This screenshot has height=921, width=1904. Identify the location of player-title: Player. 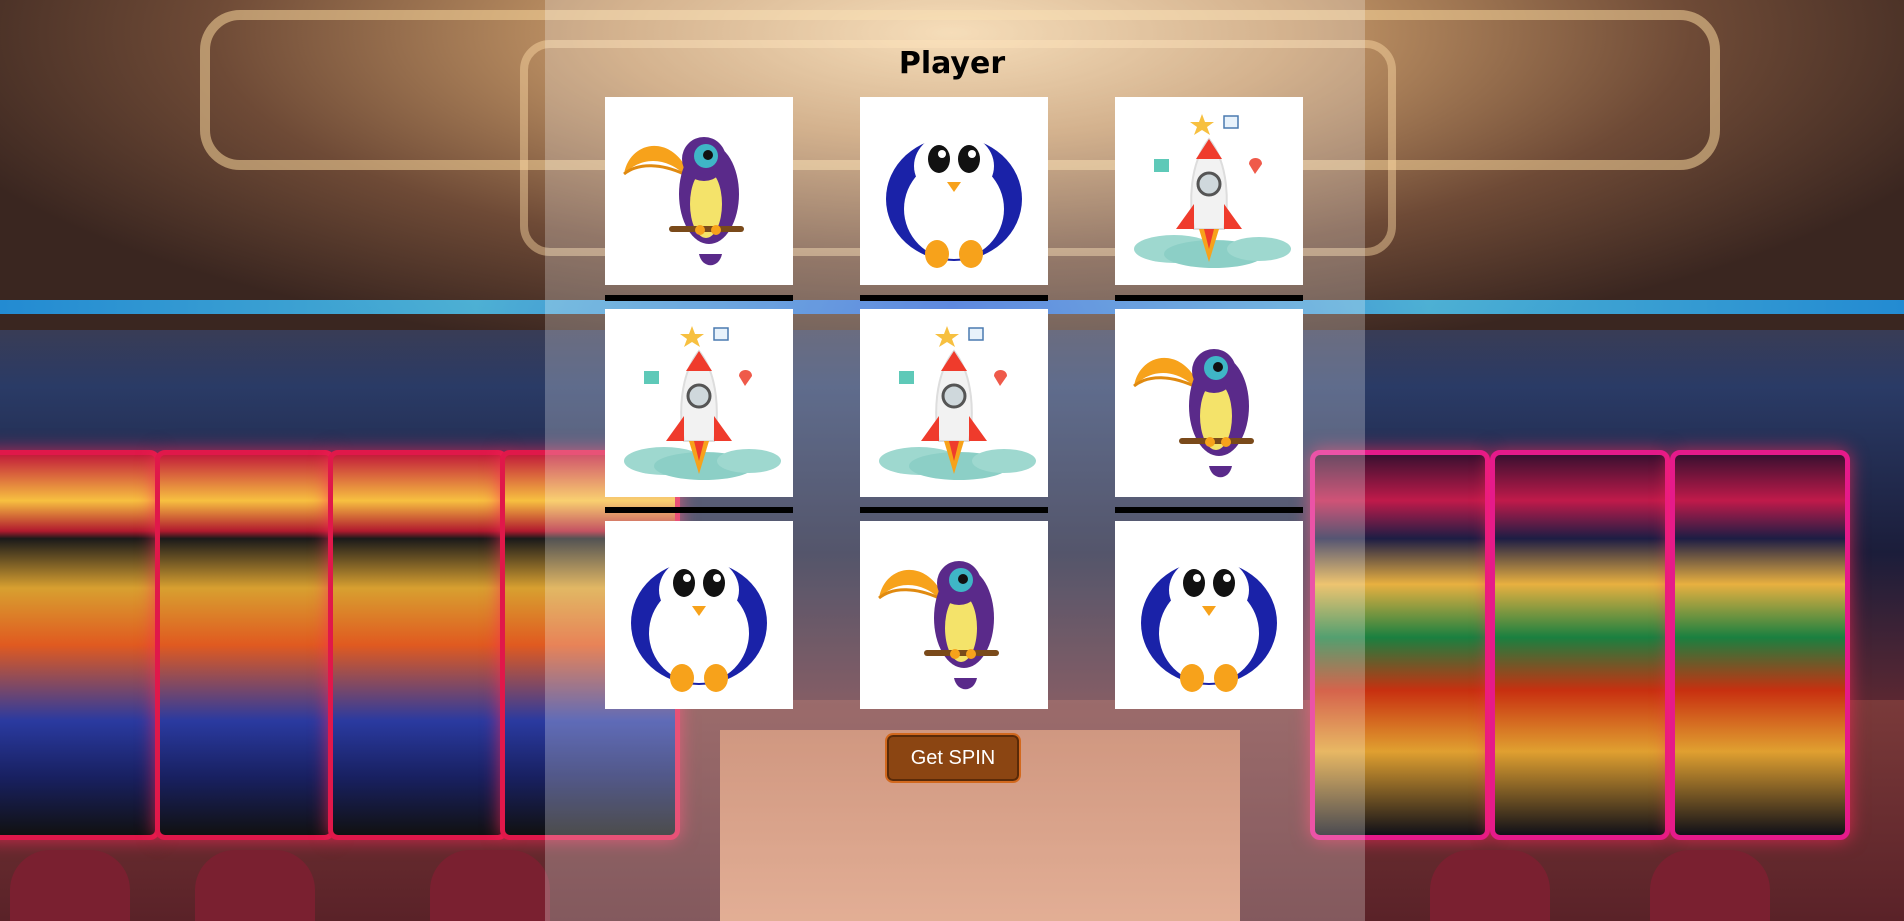
(952, 63).